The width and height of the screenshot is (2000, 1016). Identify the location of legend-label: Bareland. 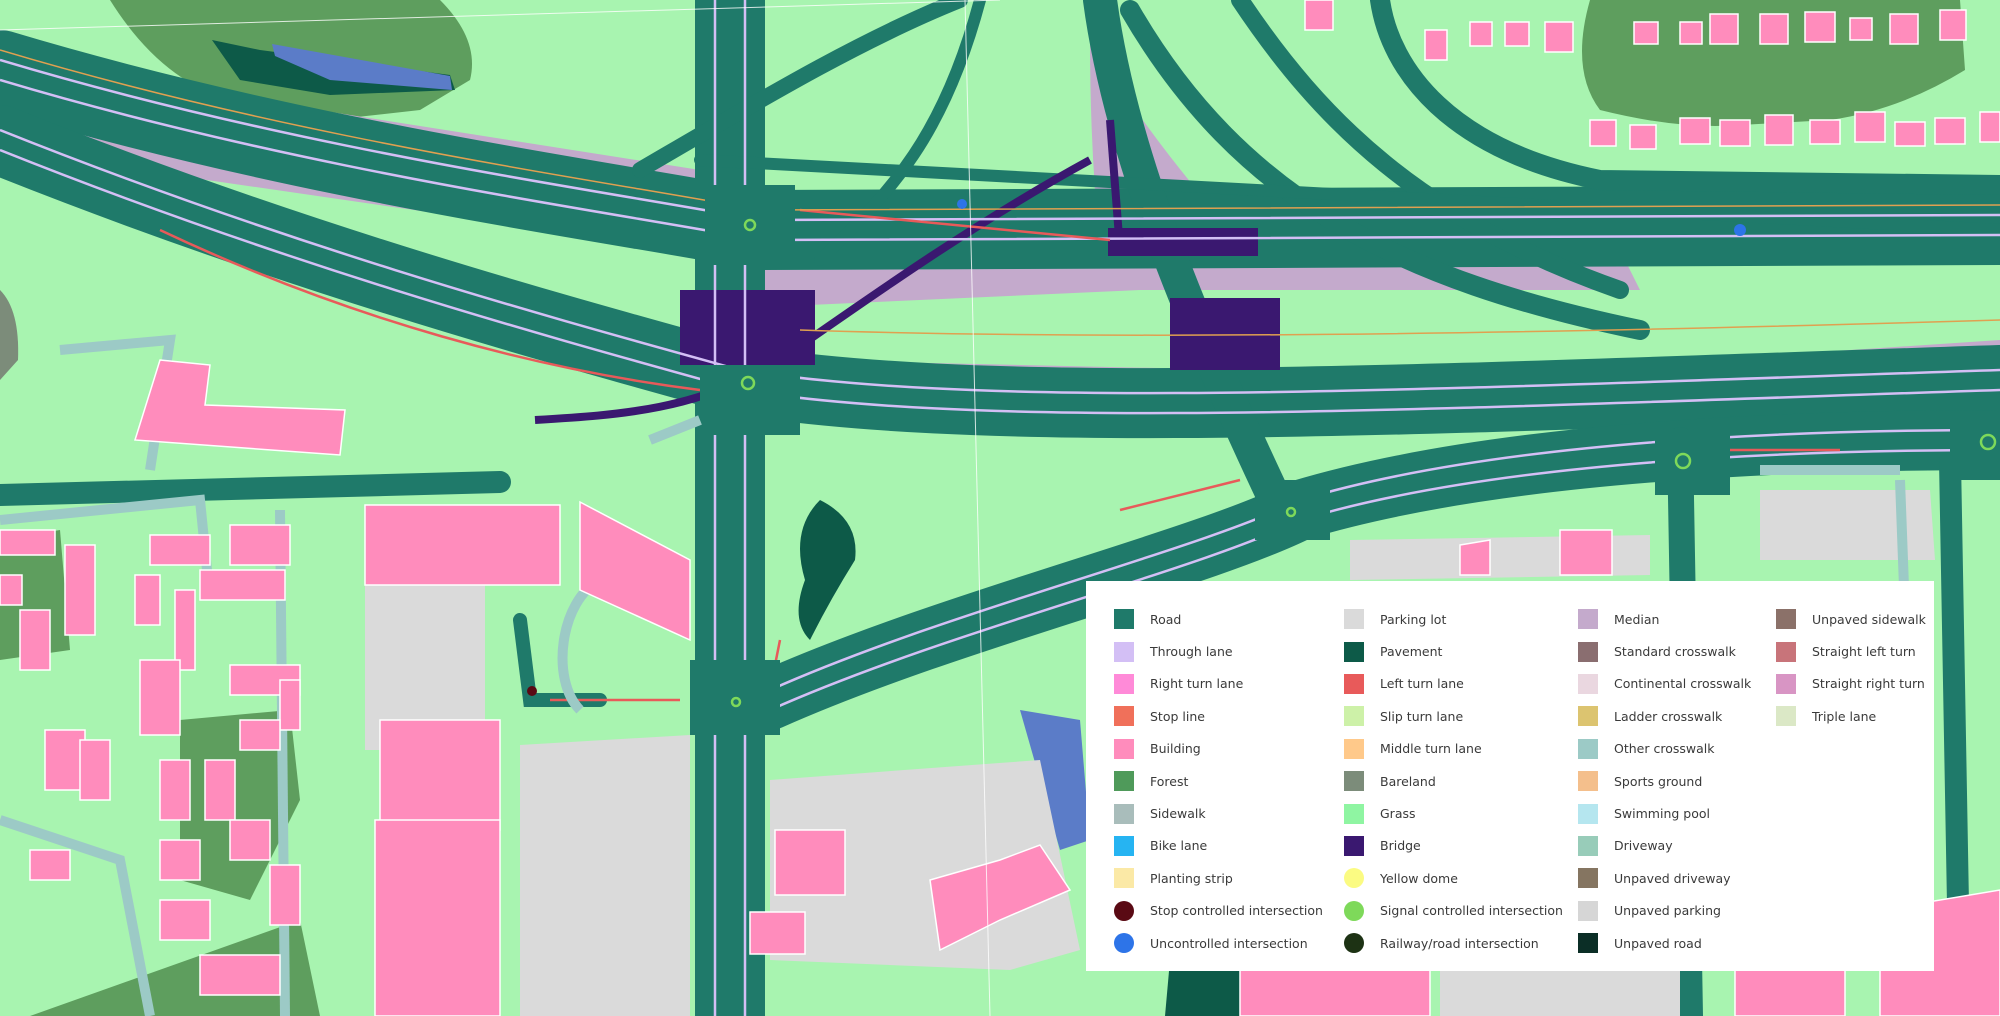
(1408, 781).